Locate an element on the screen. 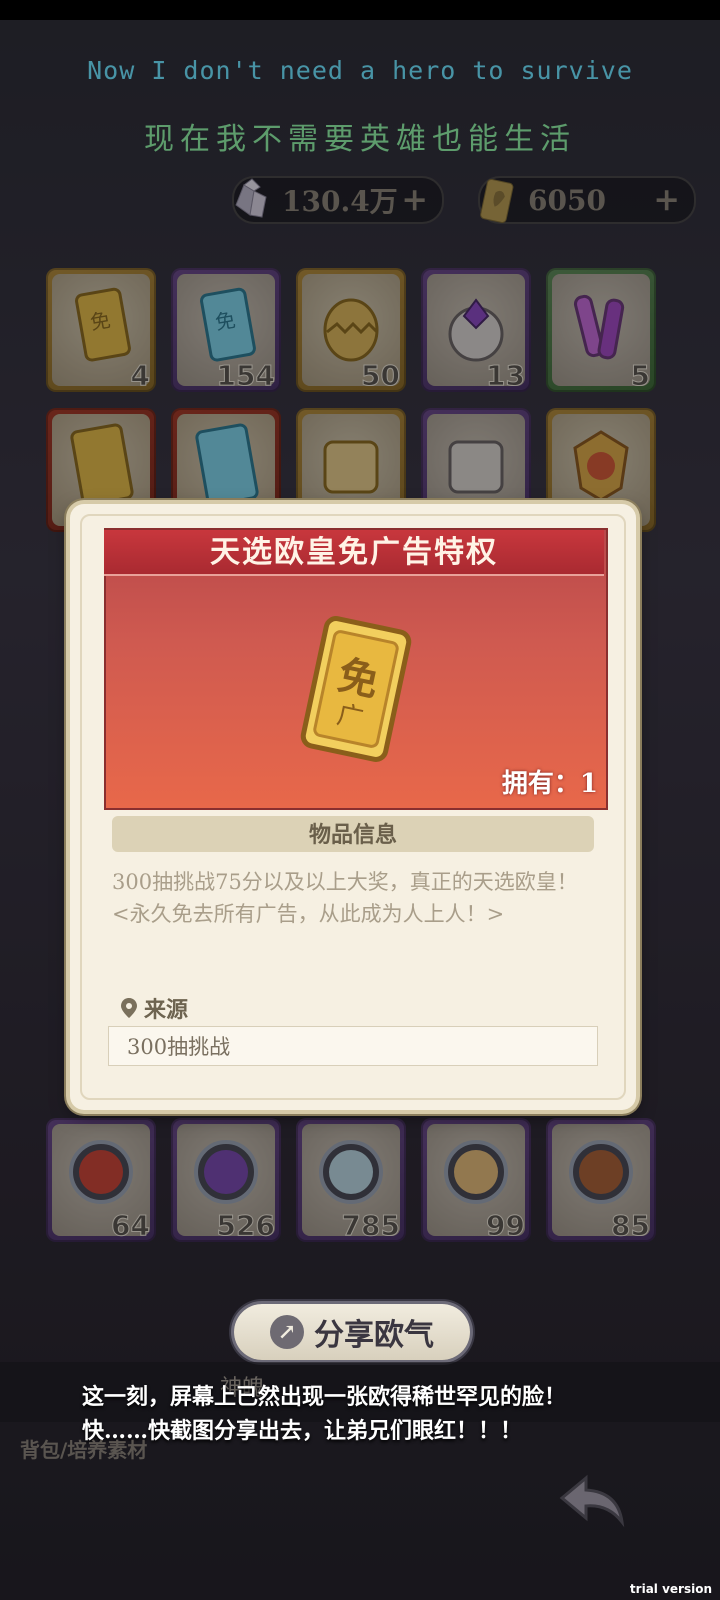 The width and height of the screenshot is (720, 1600). description-line: 300抽挑战75分以及以上大奖，真正的天选欧皇！ is located at coordinates (345, 882).